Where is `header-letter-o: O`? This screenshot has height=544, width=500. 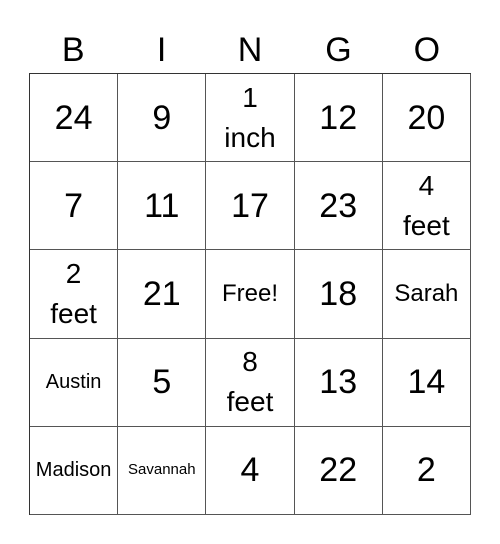
header-letter-o: O is located at coordinates (427, 50).